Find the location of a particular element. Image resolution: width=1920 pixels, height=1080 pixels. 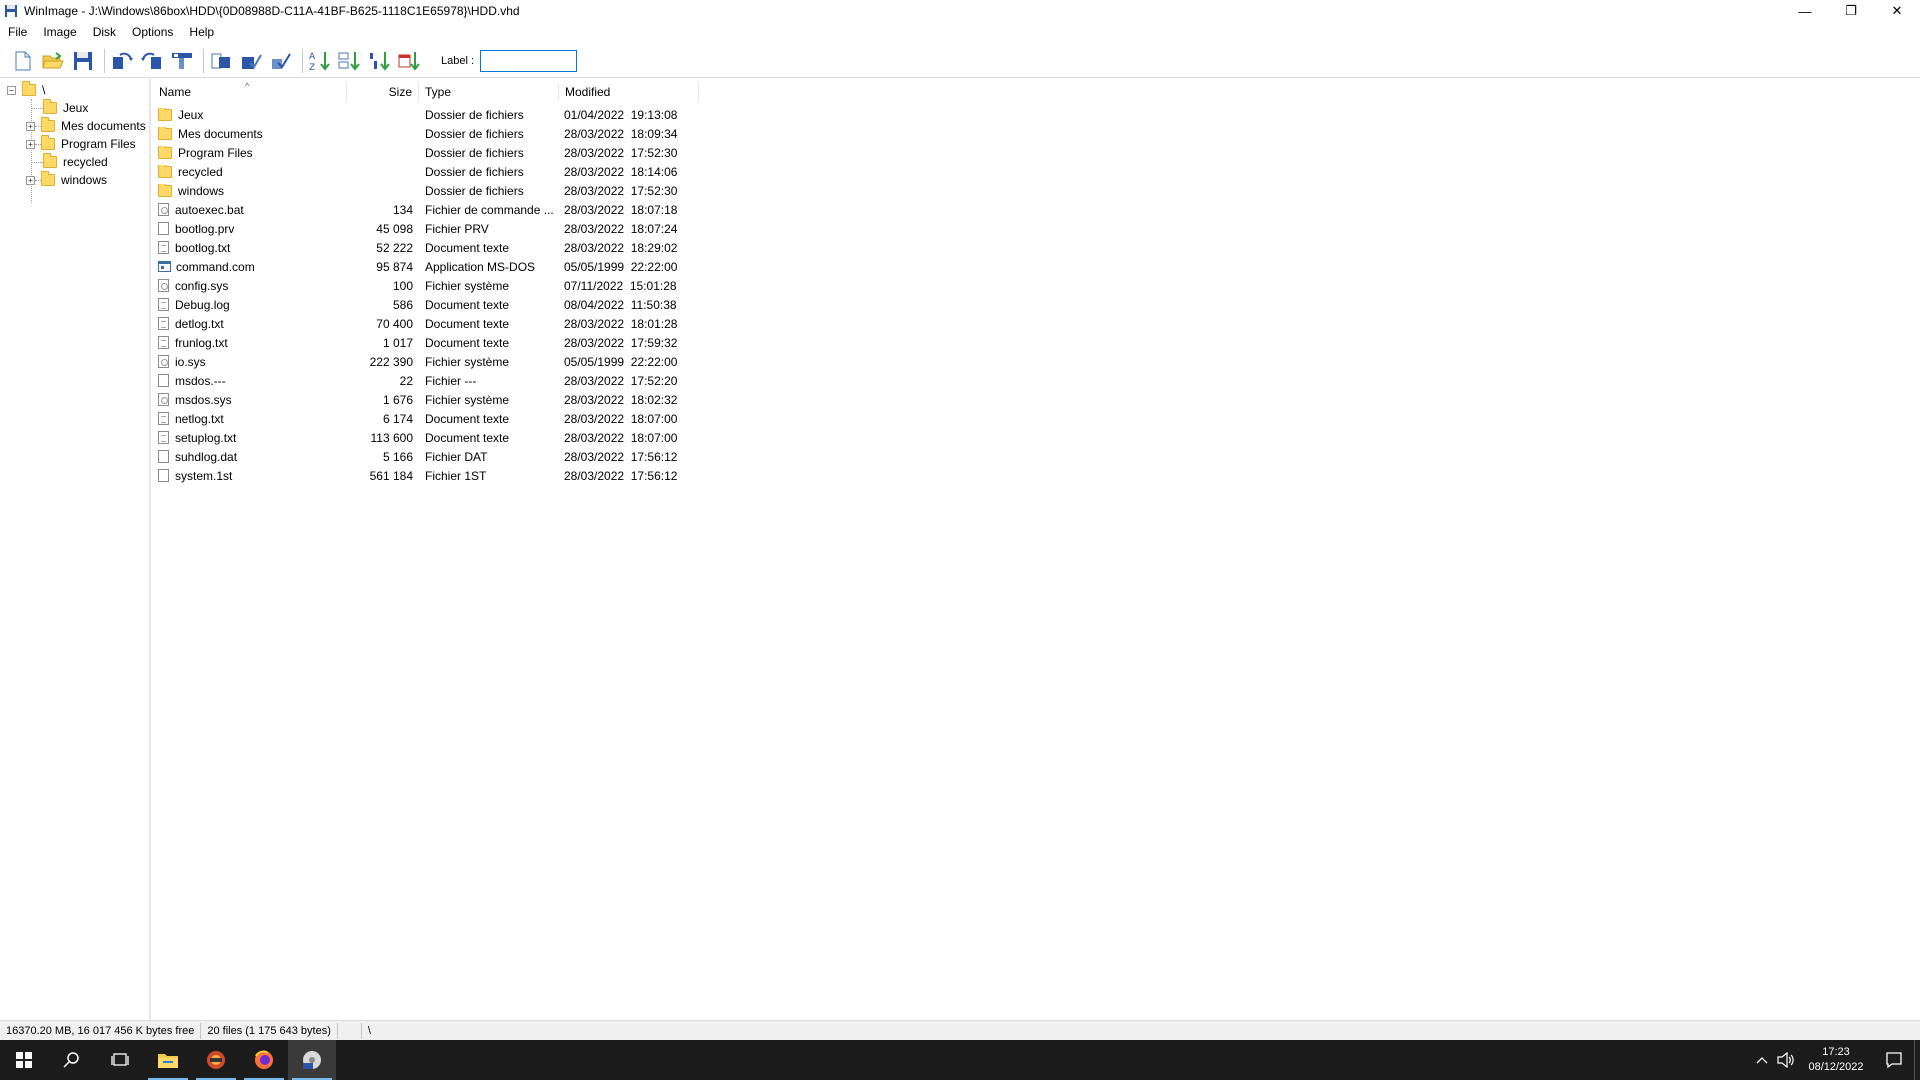

cell-modified: 08/04/2022 11:50:38 is located at coordinates (620, 304).